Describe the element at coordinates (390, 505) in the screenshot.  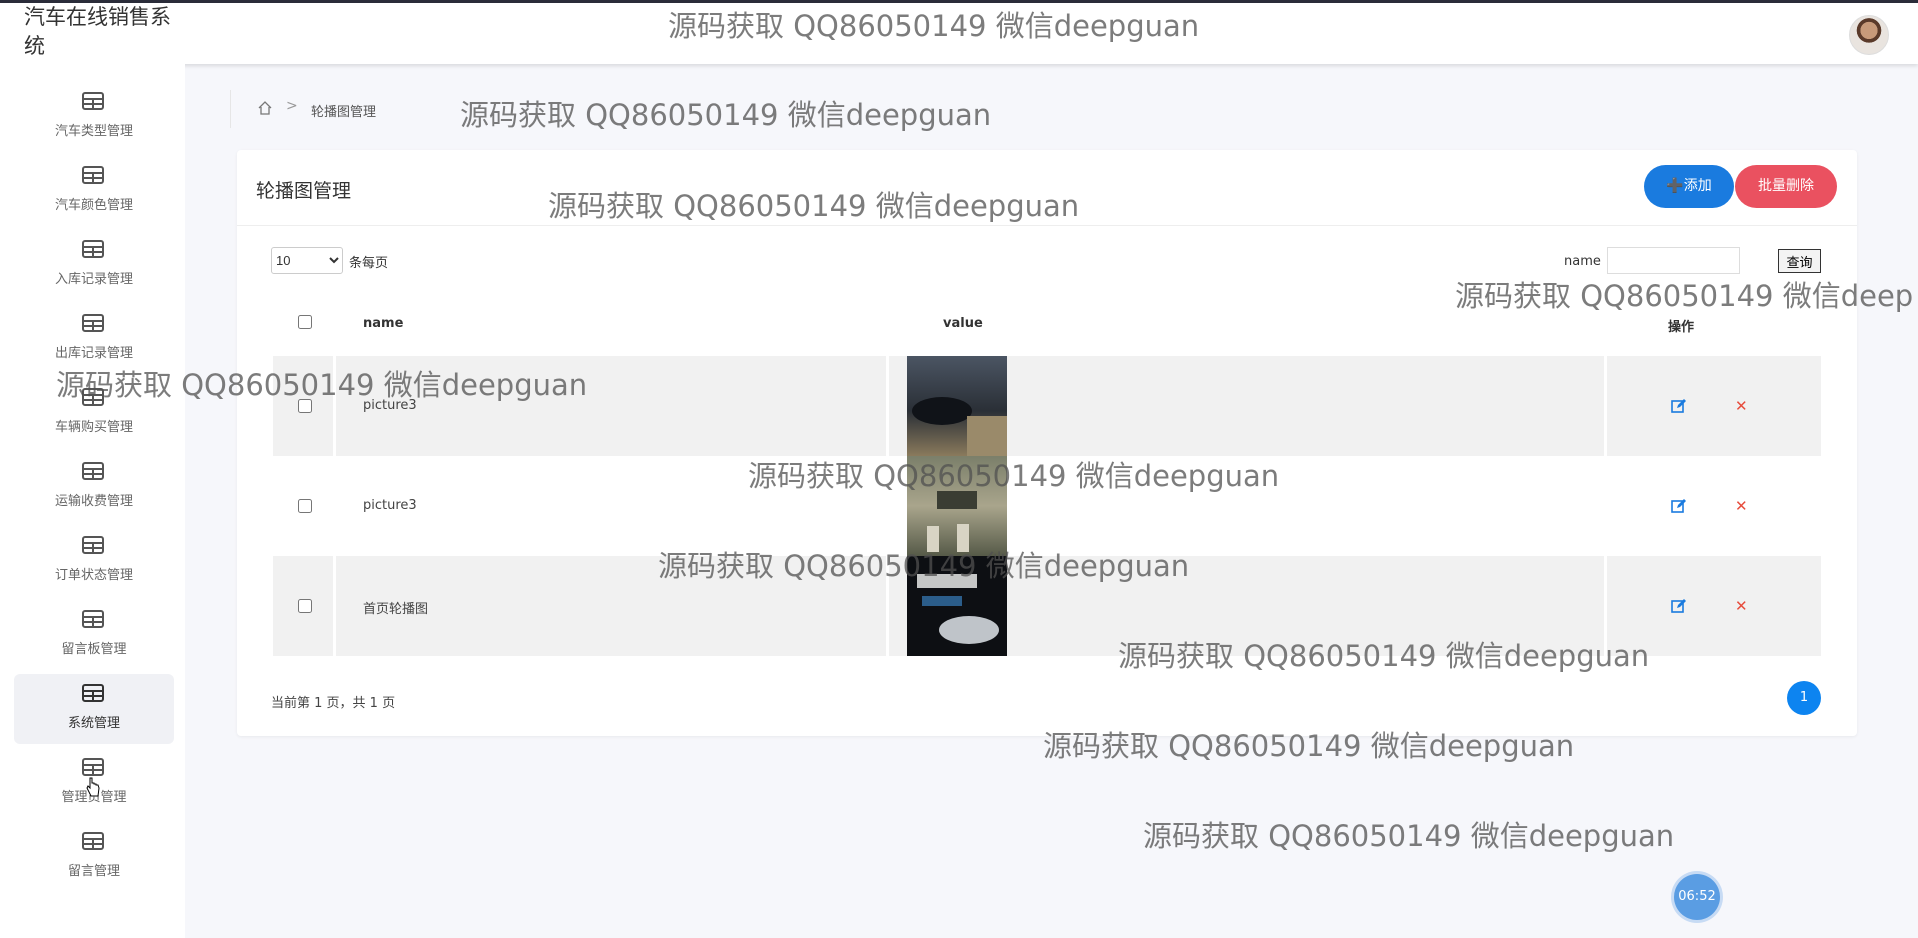
I see `row-name: picture3` at that location.